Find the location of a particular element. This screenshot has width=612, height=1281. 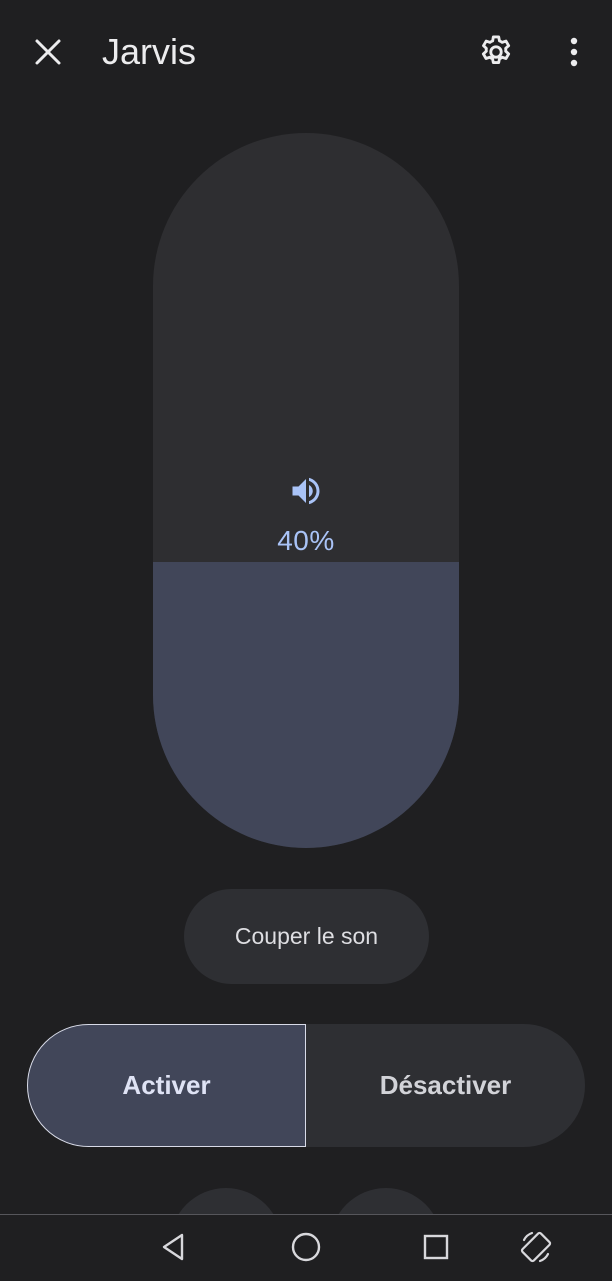

back-button is located at coordinates (174, 1247).